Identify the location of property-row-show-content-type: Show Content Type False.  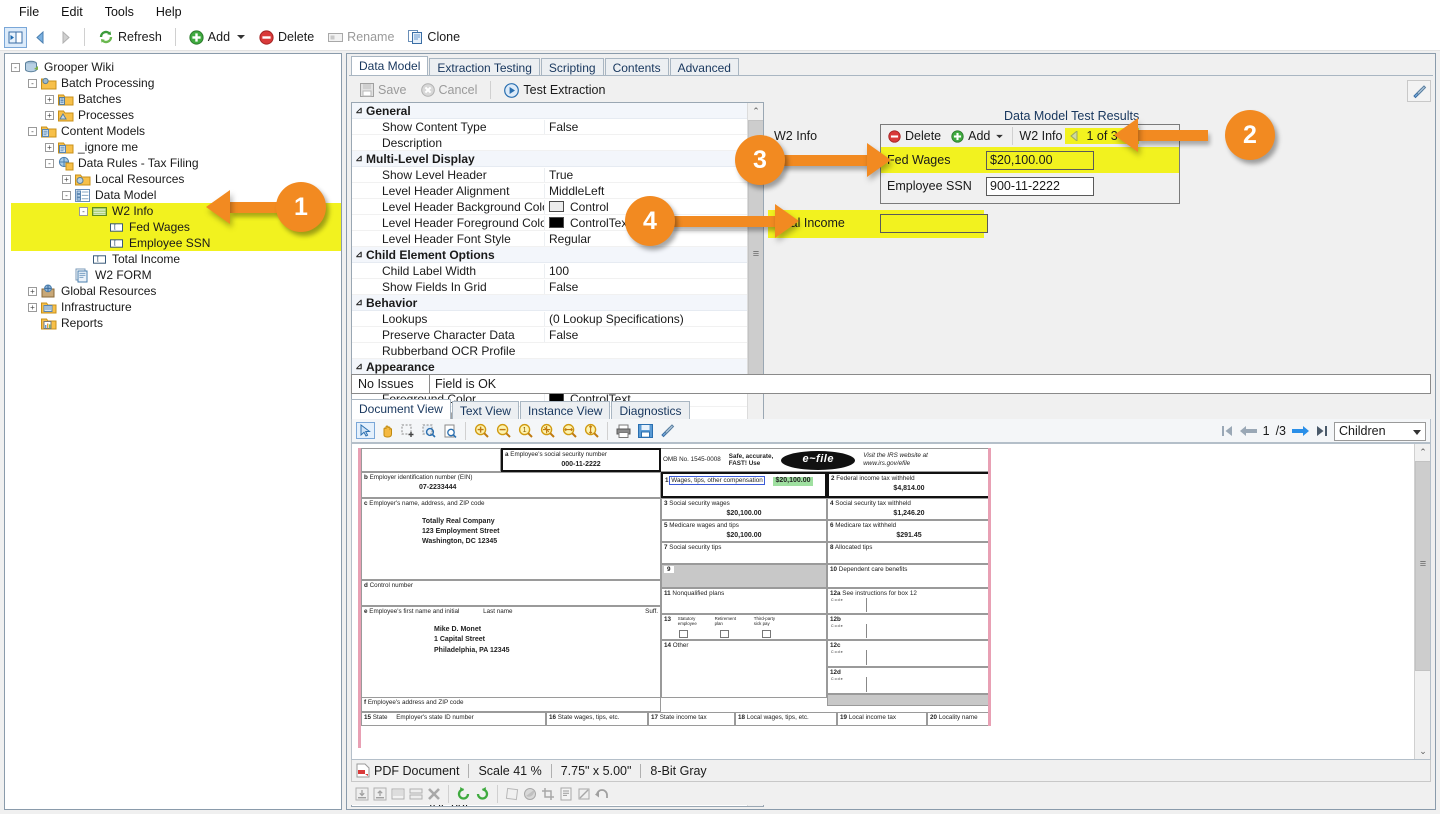
(550, 127).